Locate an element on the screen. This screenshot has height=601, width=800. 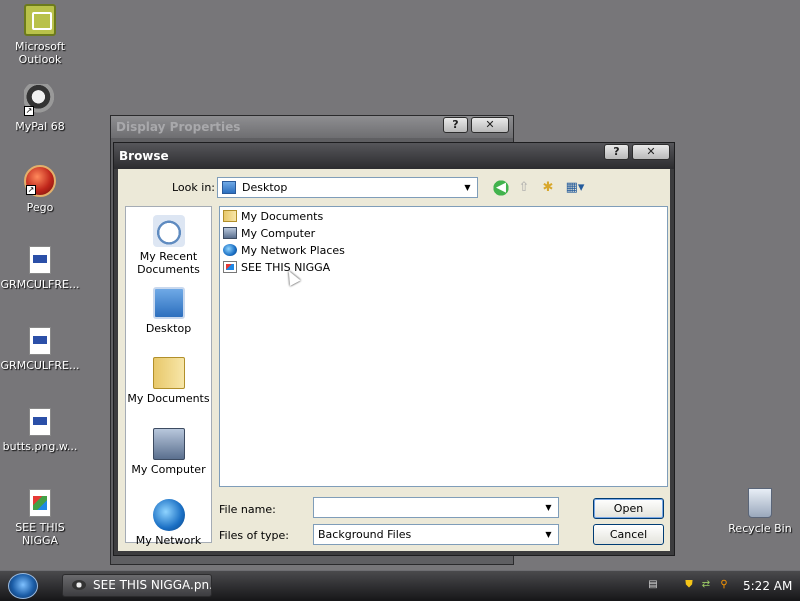
open-button: Open is located at coordinates (628, 508).